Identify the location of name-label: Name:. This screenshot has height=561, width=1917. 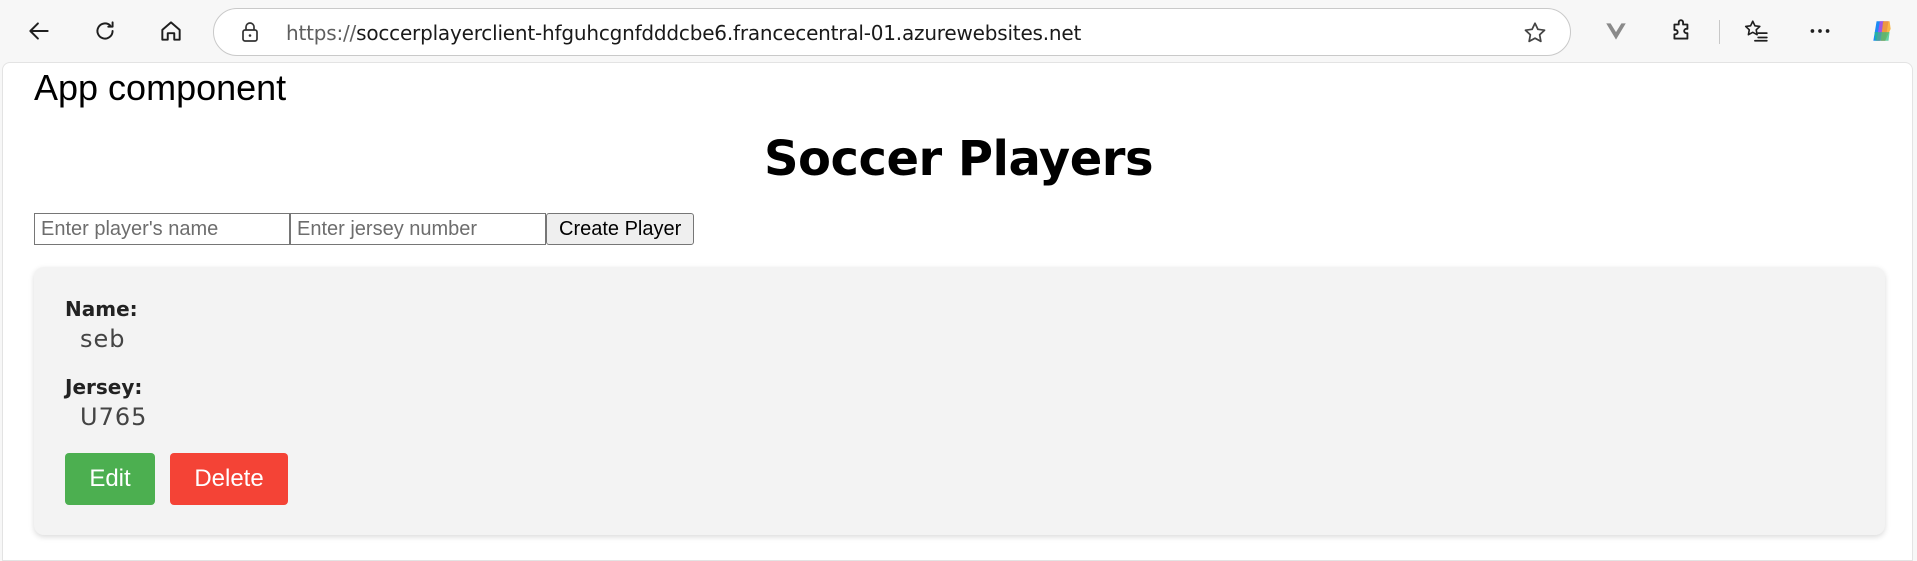
(101, 309).